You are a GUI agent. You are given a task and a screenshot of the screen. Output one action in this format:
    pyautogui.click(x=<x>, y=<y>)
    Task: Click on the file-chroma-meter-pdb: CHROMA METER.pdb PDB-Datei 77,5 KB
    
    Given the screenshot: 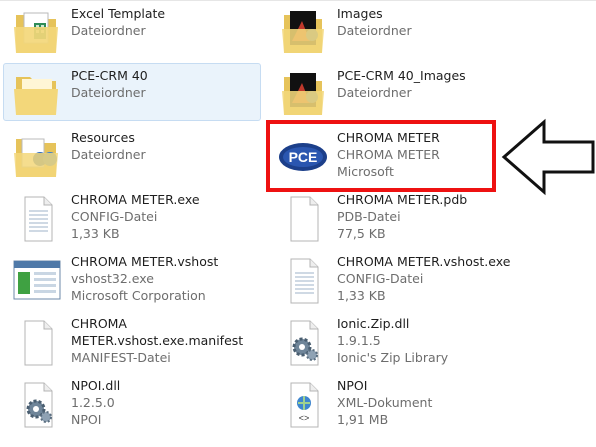 What is the action you would take?
    pyautogui.click(x=398, y=216)
    